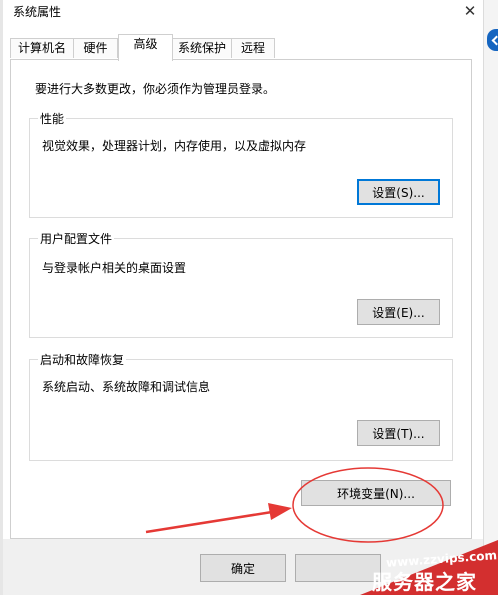 This screenshot has height=595, width=498. I want to click on tab-strip: 计算机名 硬件 高级 系统保护 远程, so click(245, 47).